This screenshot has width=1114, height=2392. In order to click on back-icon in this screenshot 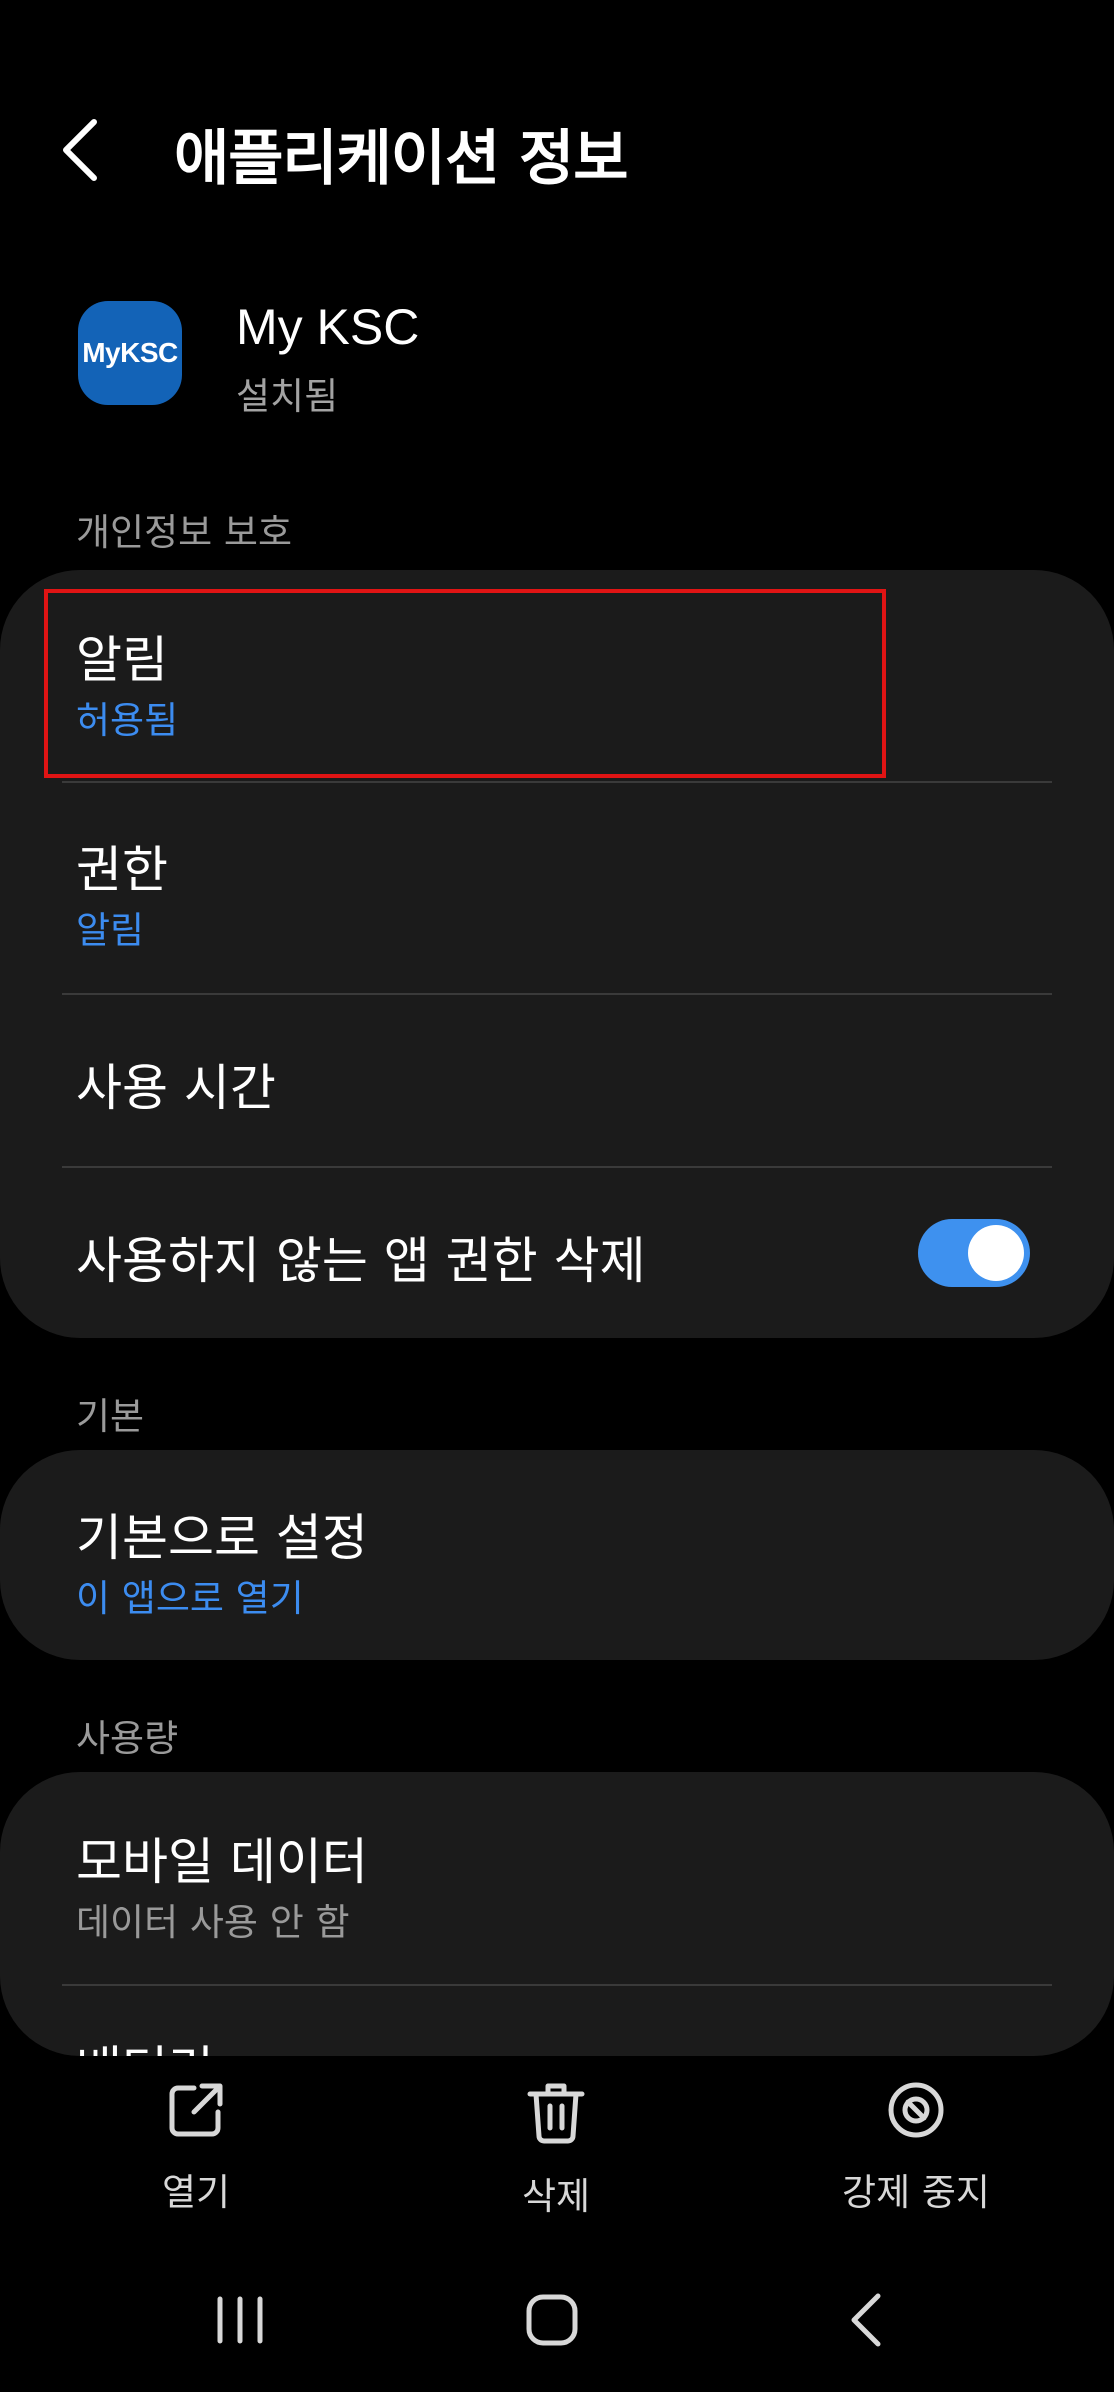, I will do `click(866, 2320)`.